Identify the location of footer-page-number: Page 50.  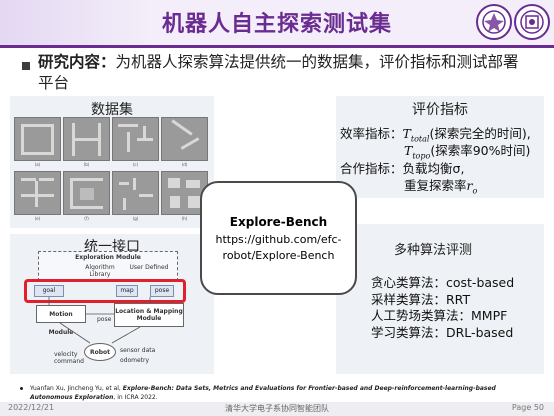
(527, 407).